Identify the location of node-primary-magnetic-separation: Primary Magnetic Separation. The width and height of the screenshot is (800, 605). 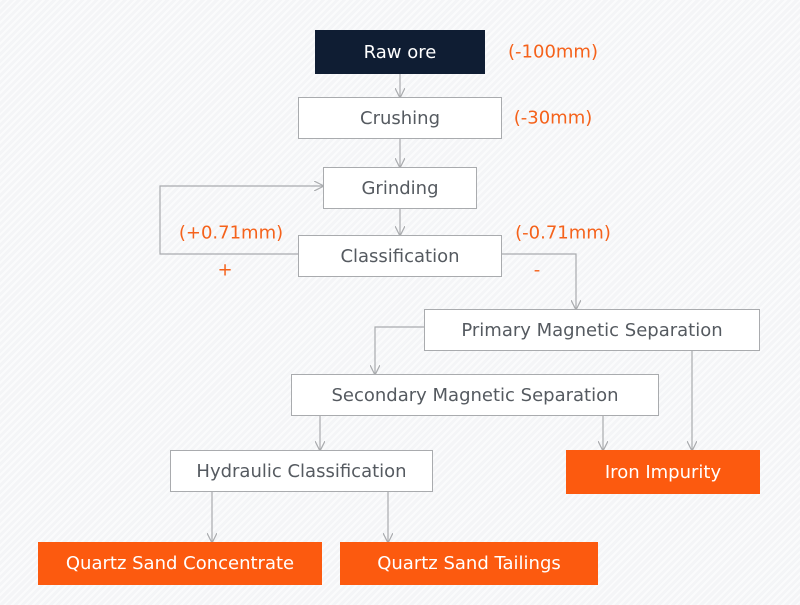
(592, 330).